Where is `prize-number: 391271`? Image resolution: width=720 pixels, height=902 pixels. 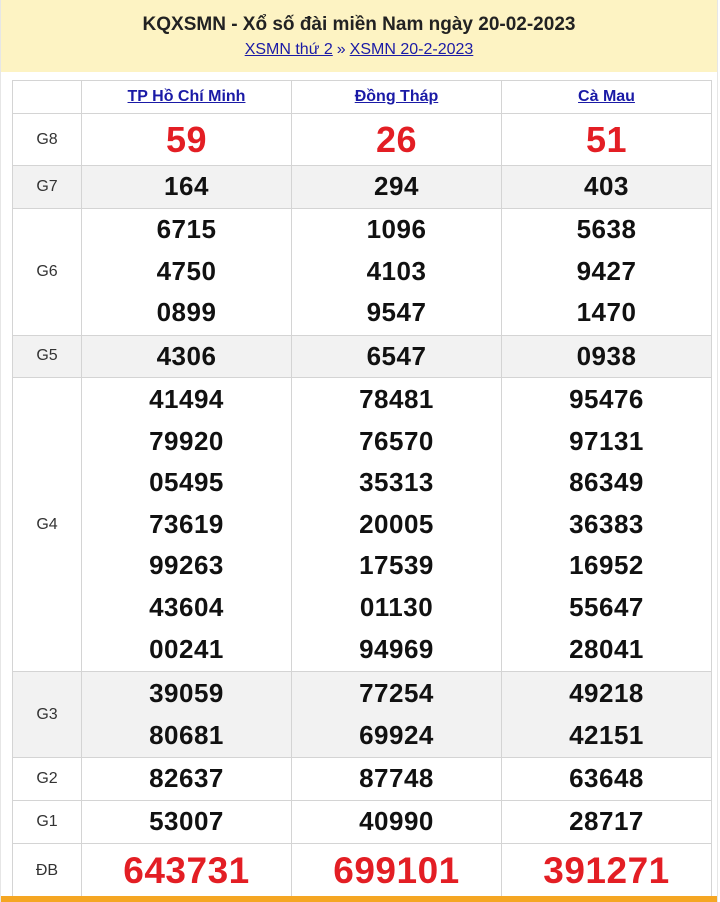
prize-number: 391271 is located at coordinates (606, 871).